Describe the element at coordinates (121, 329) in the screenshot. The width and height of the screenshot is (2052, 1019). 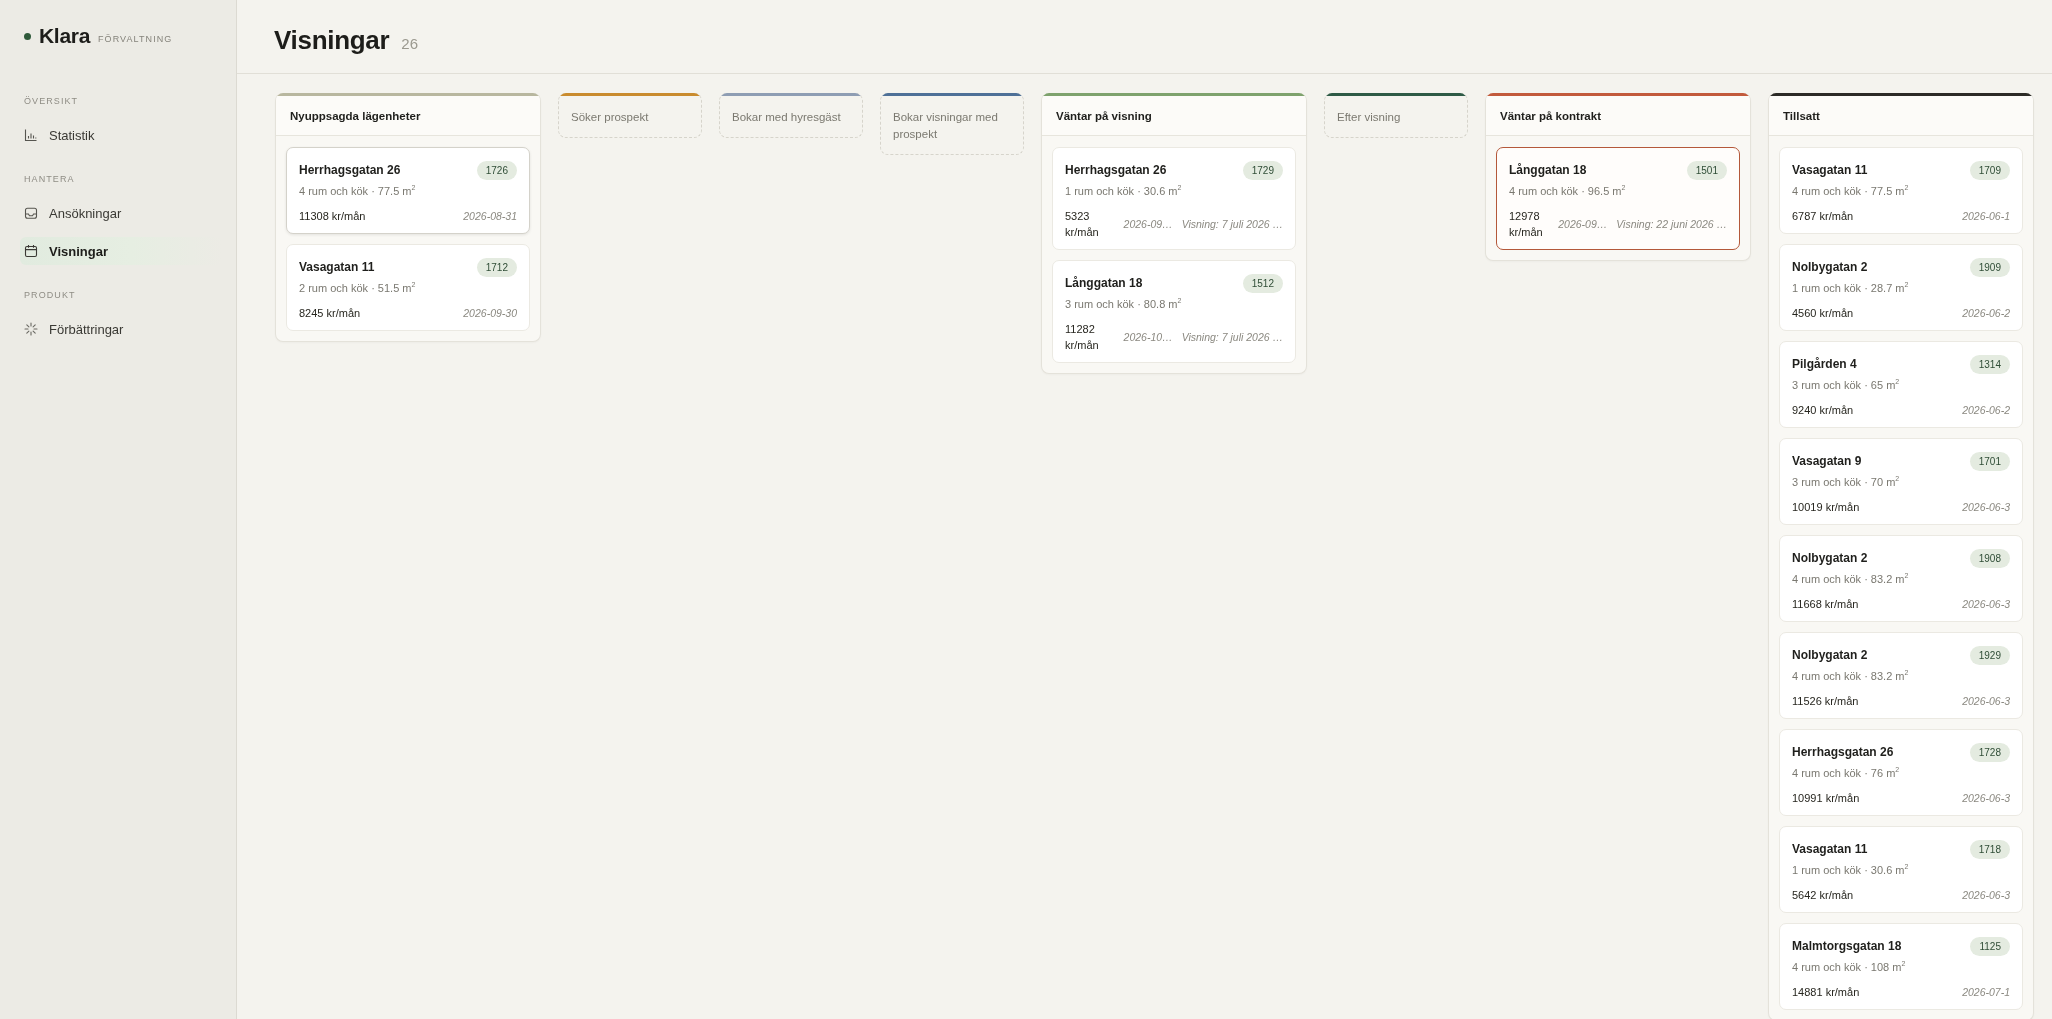
I see `nav-item: Förbättringar` at that location.